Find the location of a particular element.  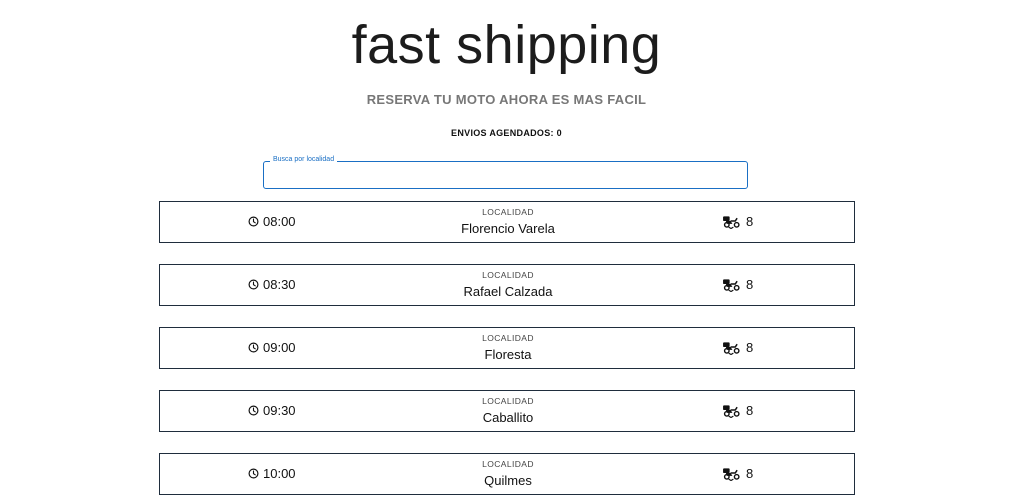

slot-time: 10:00 is located at coordinates (272, 473).